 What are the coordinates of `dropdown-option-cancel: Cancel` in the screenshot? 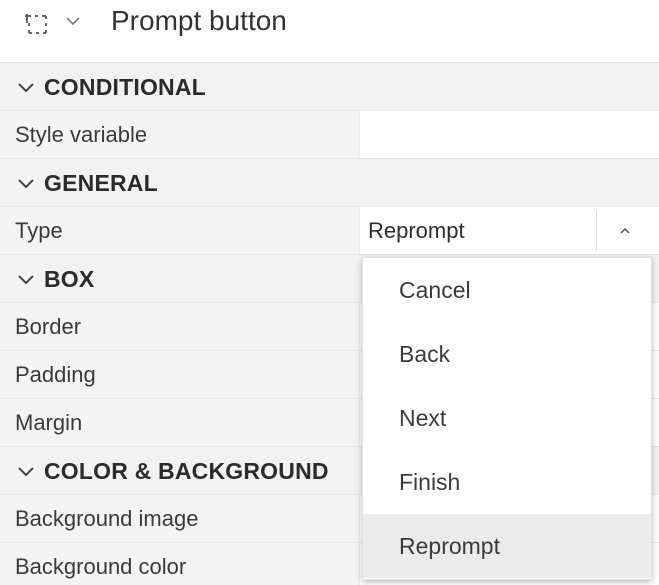 It's located at (507, 290).